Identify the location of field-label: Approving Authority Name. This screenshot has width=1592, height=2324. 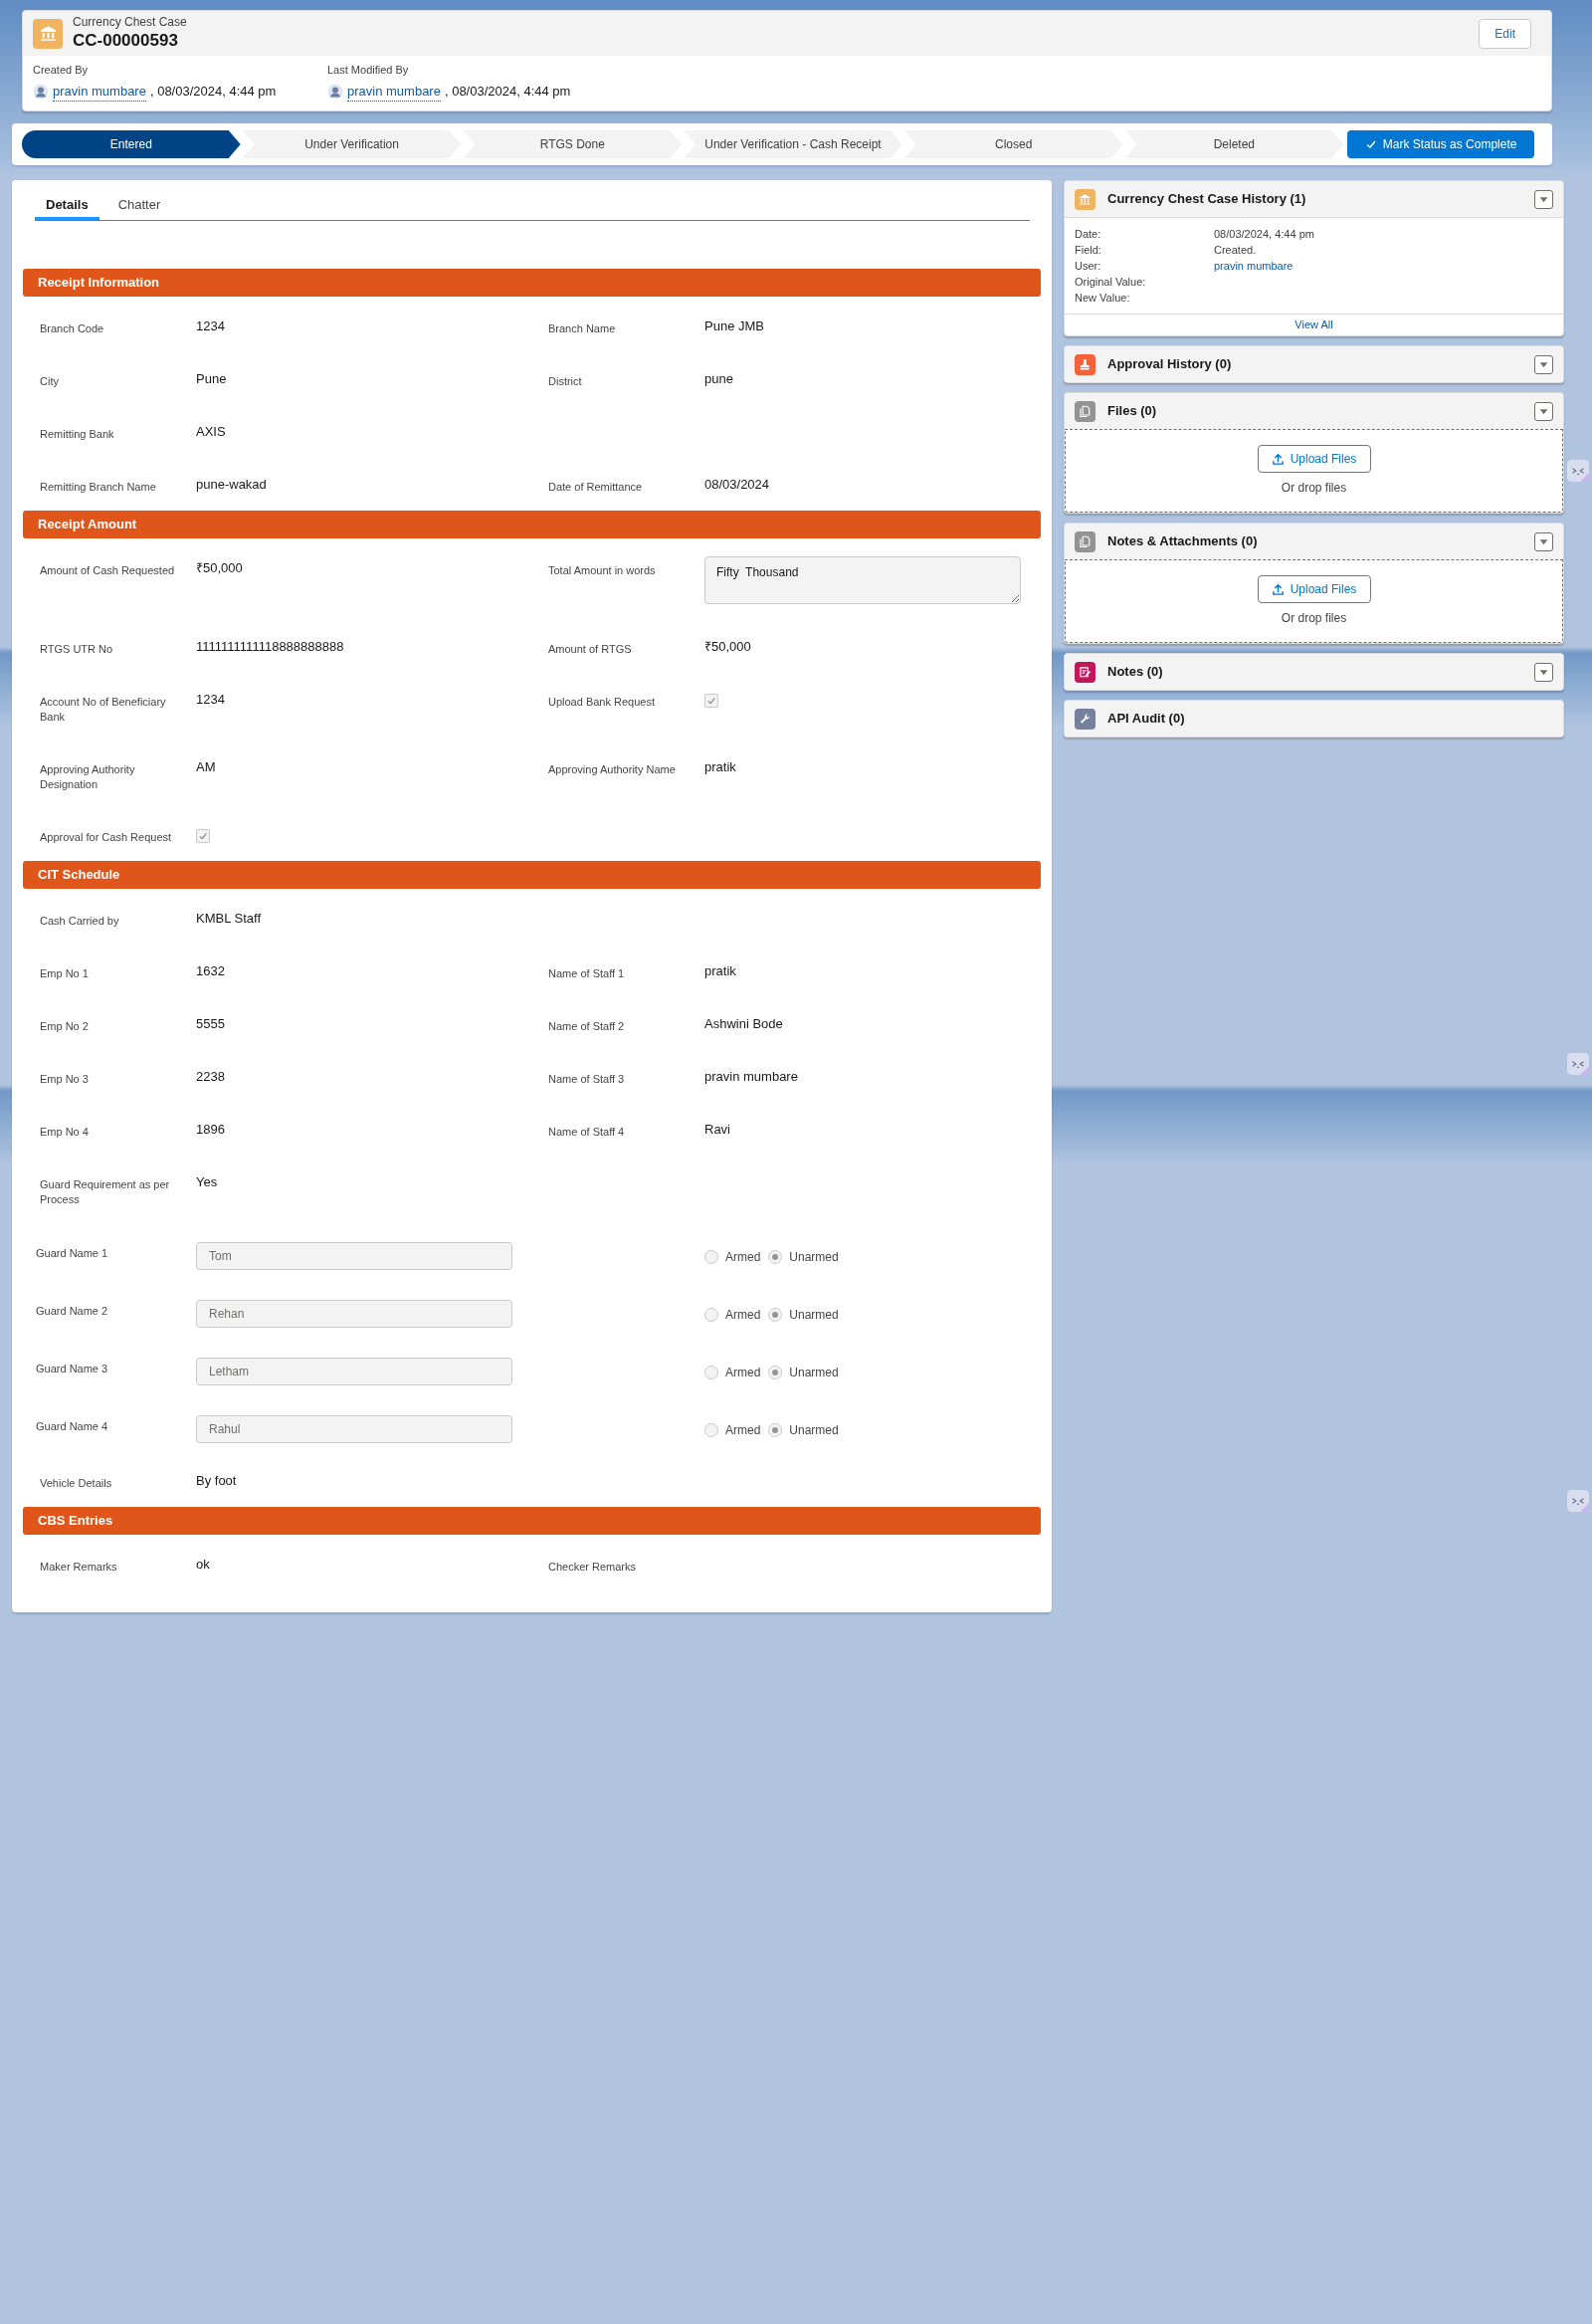
(612, 769).